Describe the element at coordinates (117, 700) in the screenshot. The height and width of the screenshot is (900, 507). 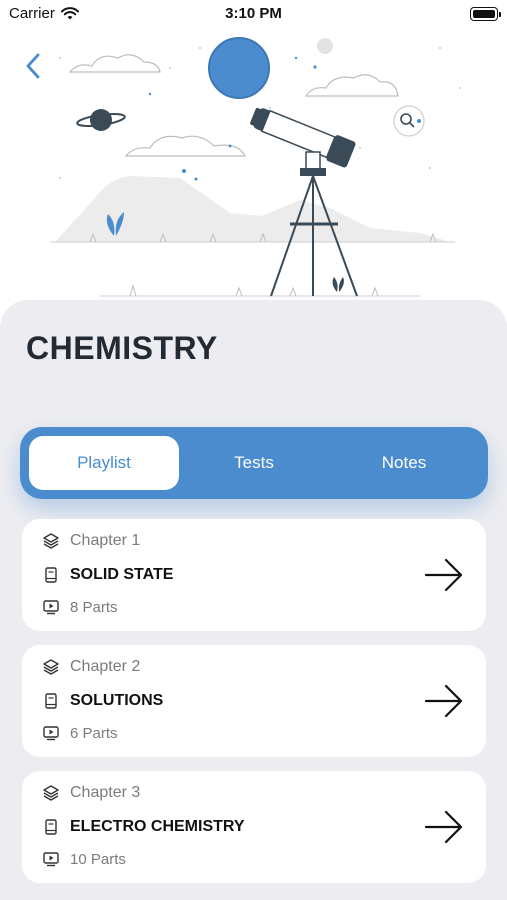
I see `chapter-title: SOLUTIONS` at that location.